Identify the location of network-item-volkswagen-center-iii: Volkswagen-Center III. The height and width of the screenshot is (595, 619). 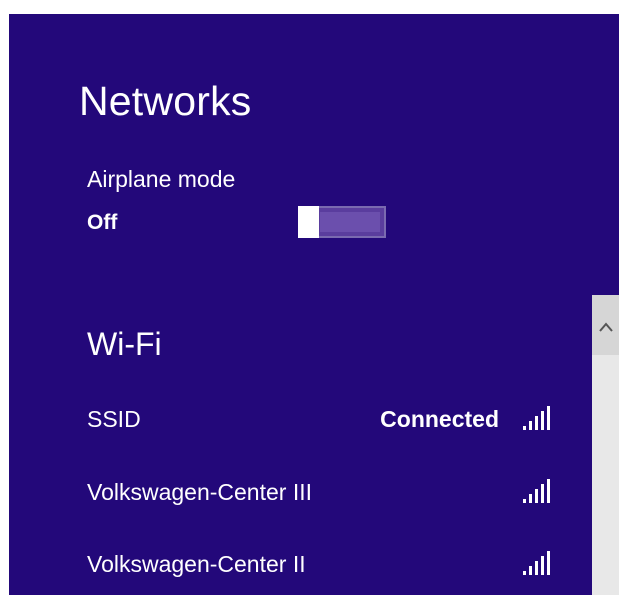
(327, 493).